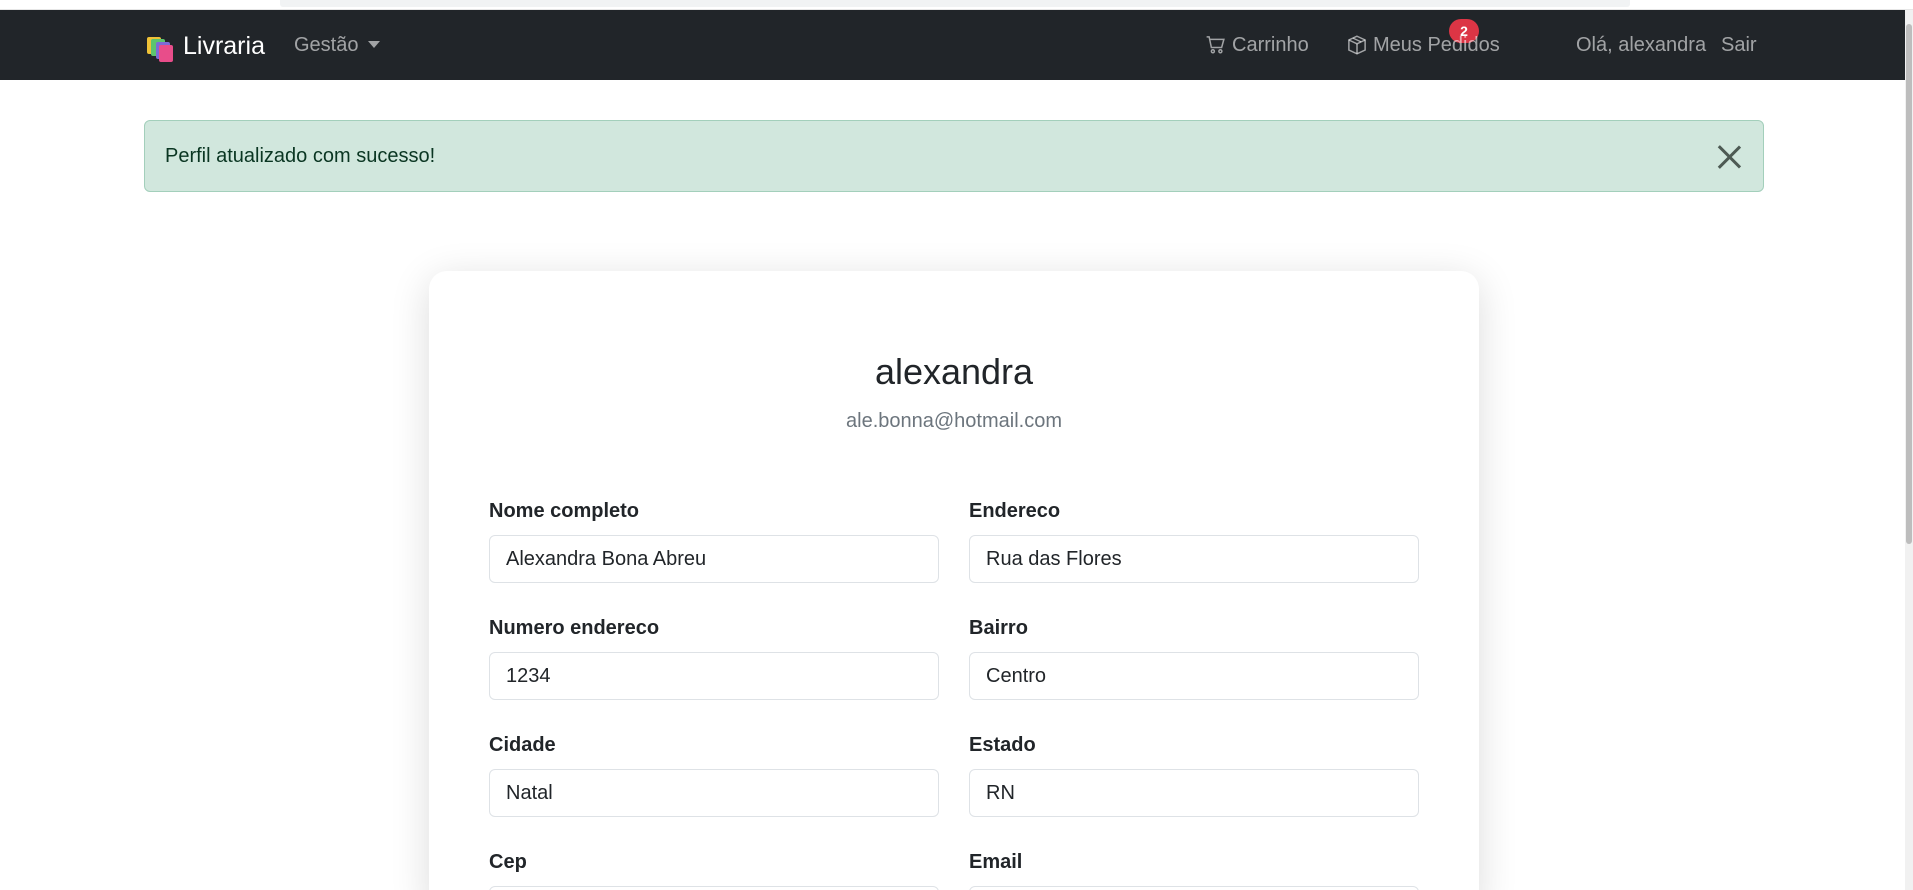 The width and height of the screenshot is (1913, 890). I want to click on books-logo-icon, so click(159, 48).